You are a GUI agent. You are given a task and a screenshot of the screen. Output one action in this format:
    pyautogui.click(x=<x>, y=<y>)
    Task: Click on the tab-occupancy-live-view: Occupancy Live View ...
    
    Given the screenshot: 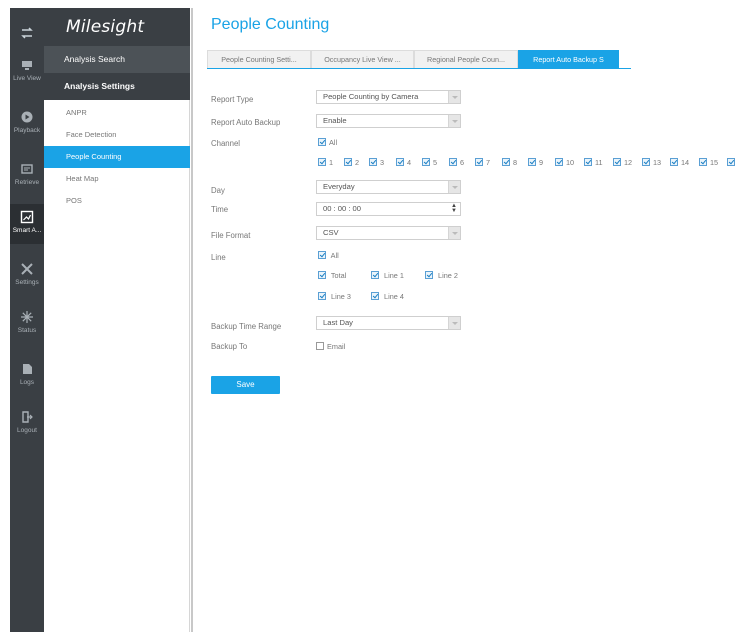 What is the action you would take?
    pyautogui.click(x=362, y=59)
    